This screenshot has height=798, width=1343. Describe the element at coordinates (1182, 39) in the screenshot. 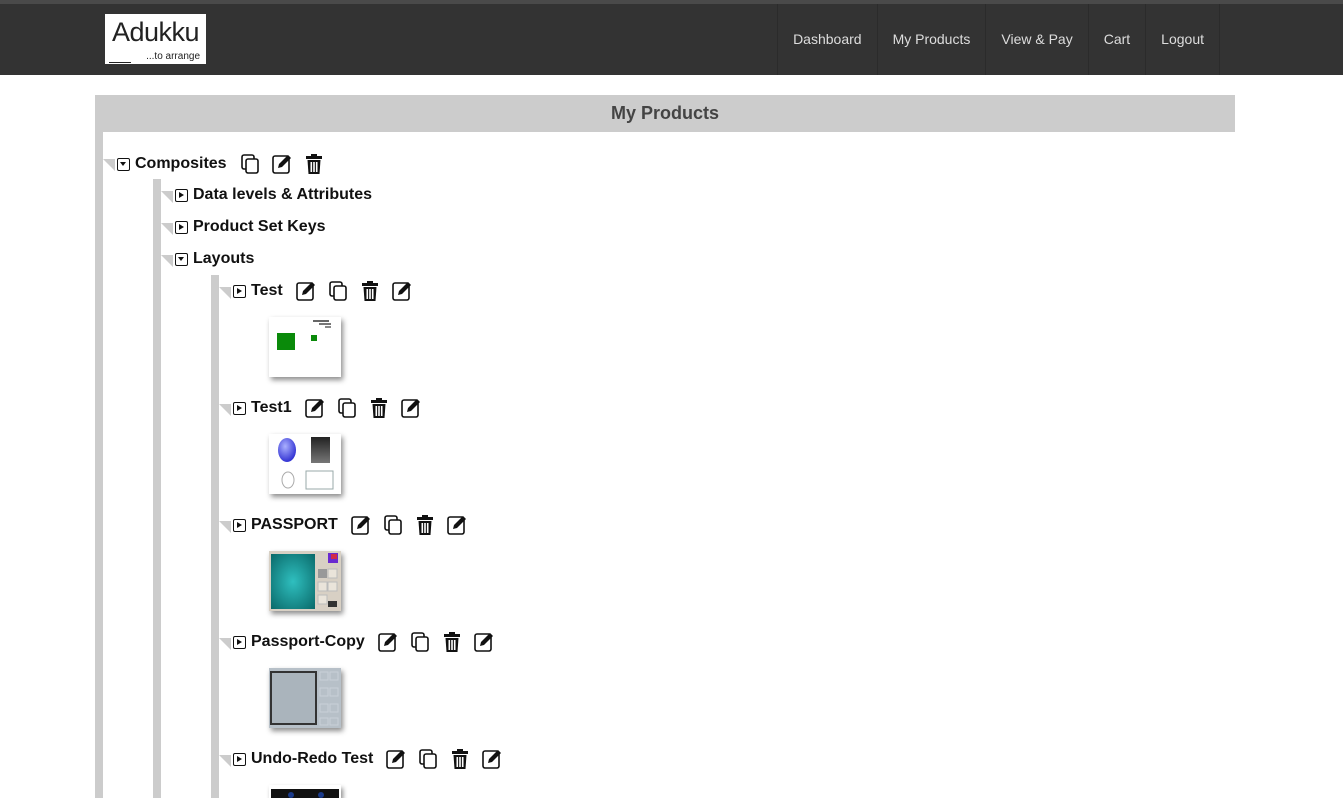

I see `nav-logout: Logout` at that location.